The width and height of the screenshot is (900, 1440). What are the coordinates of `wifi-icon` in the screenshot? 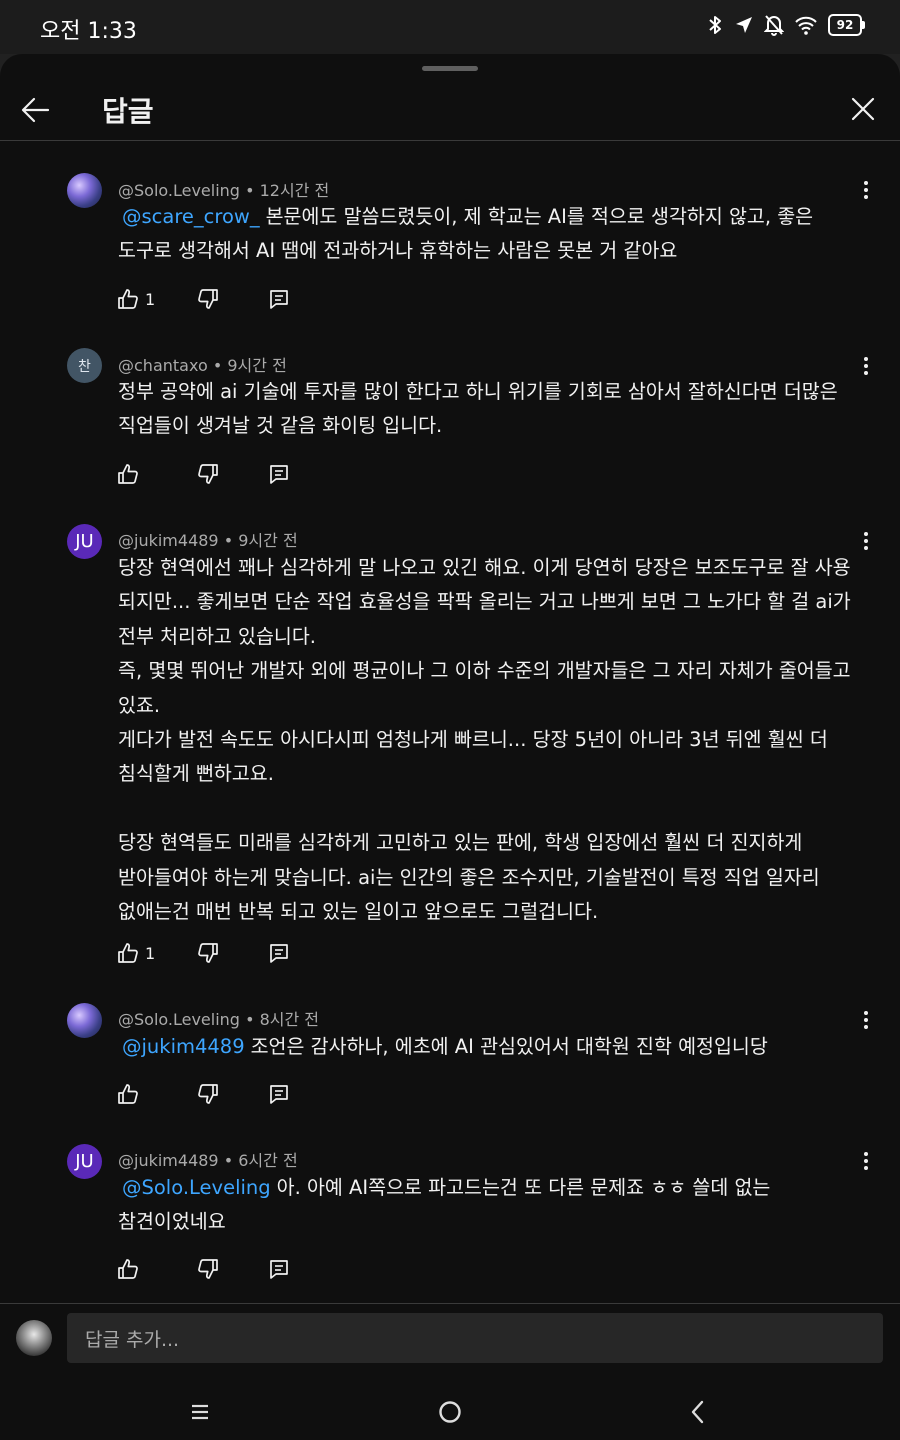 It's located at (806, 25).